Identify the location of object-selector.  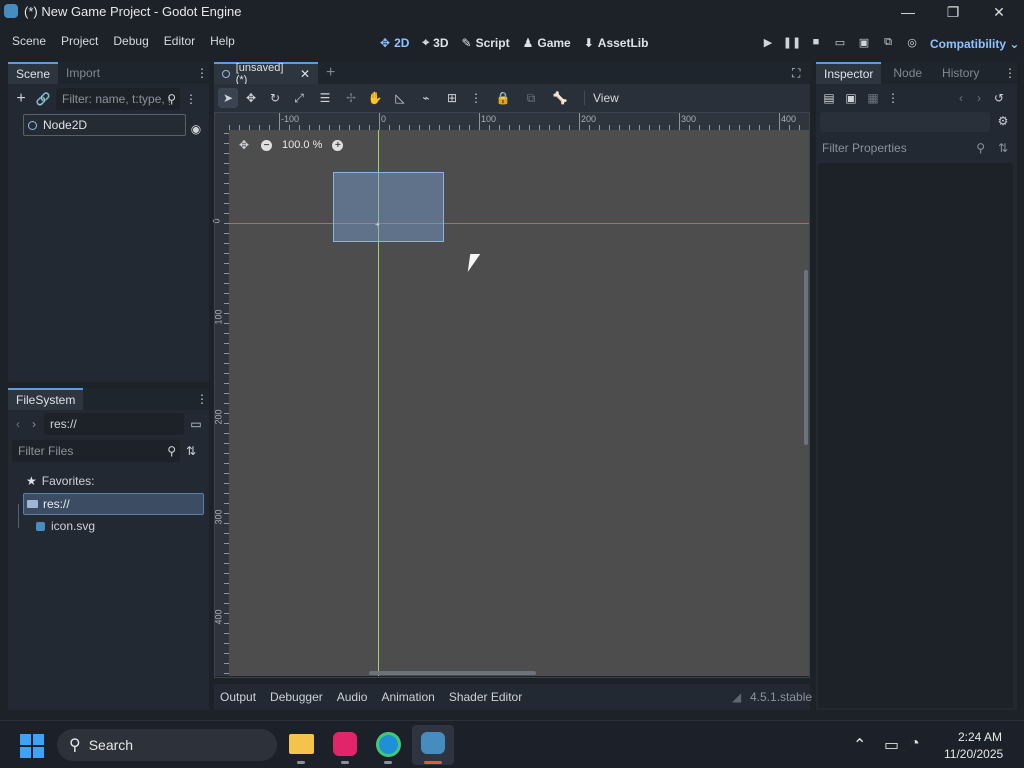
(905, 122).